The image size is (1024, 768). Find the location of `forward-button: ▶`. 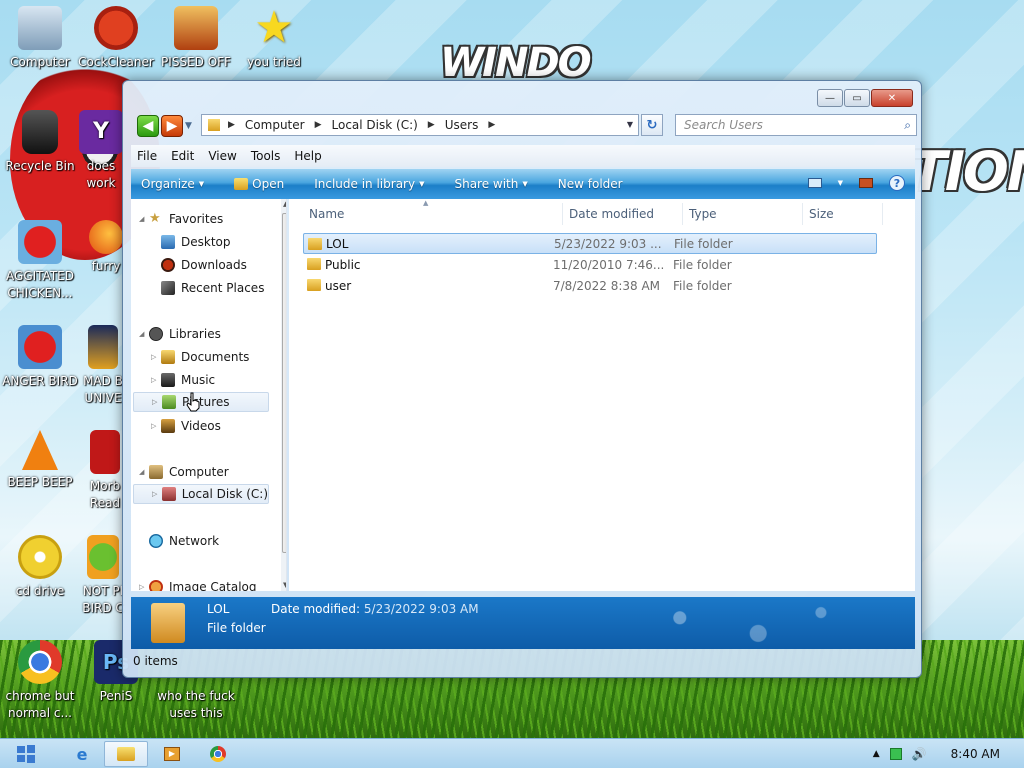

forward-button: ▶ is located at coordinates (172, 126).